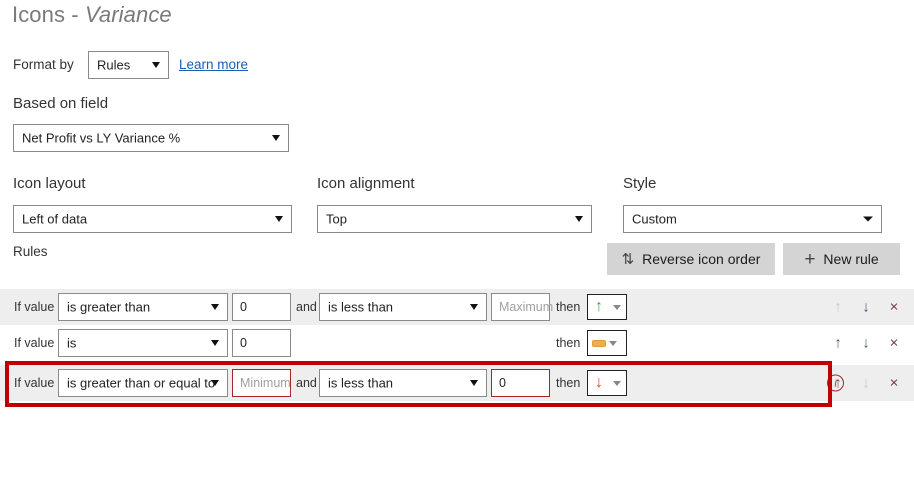 Image resolution: width=914 pixels, height=504 pixels. I want to click on reverse-icon-order-button: ⇅ Reverse icon order, so click(691, 259).